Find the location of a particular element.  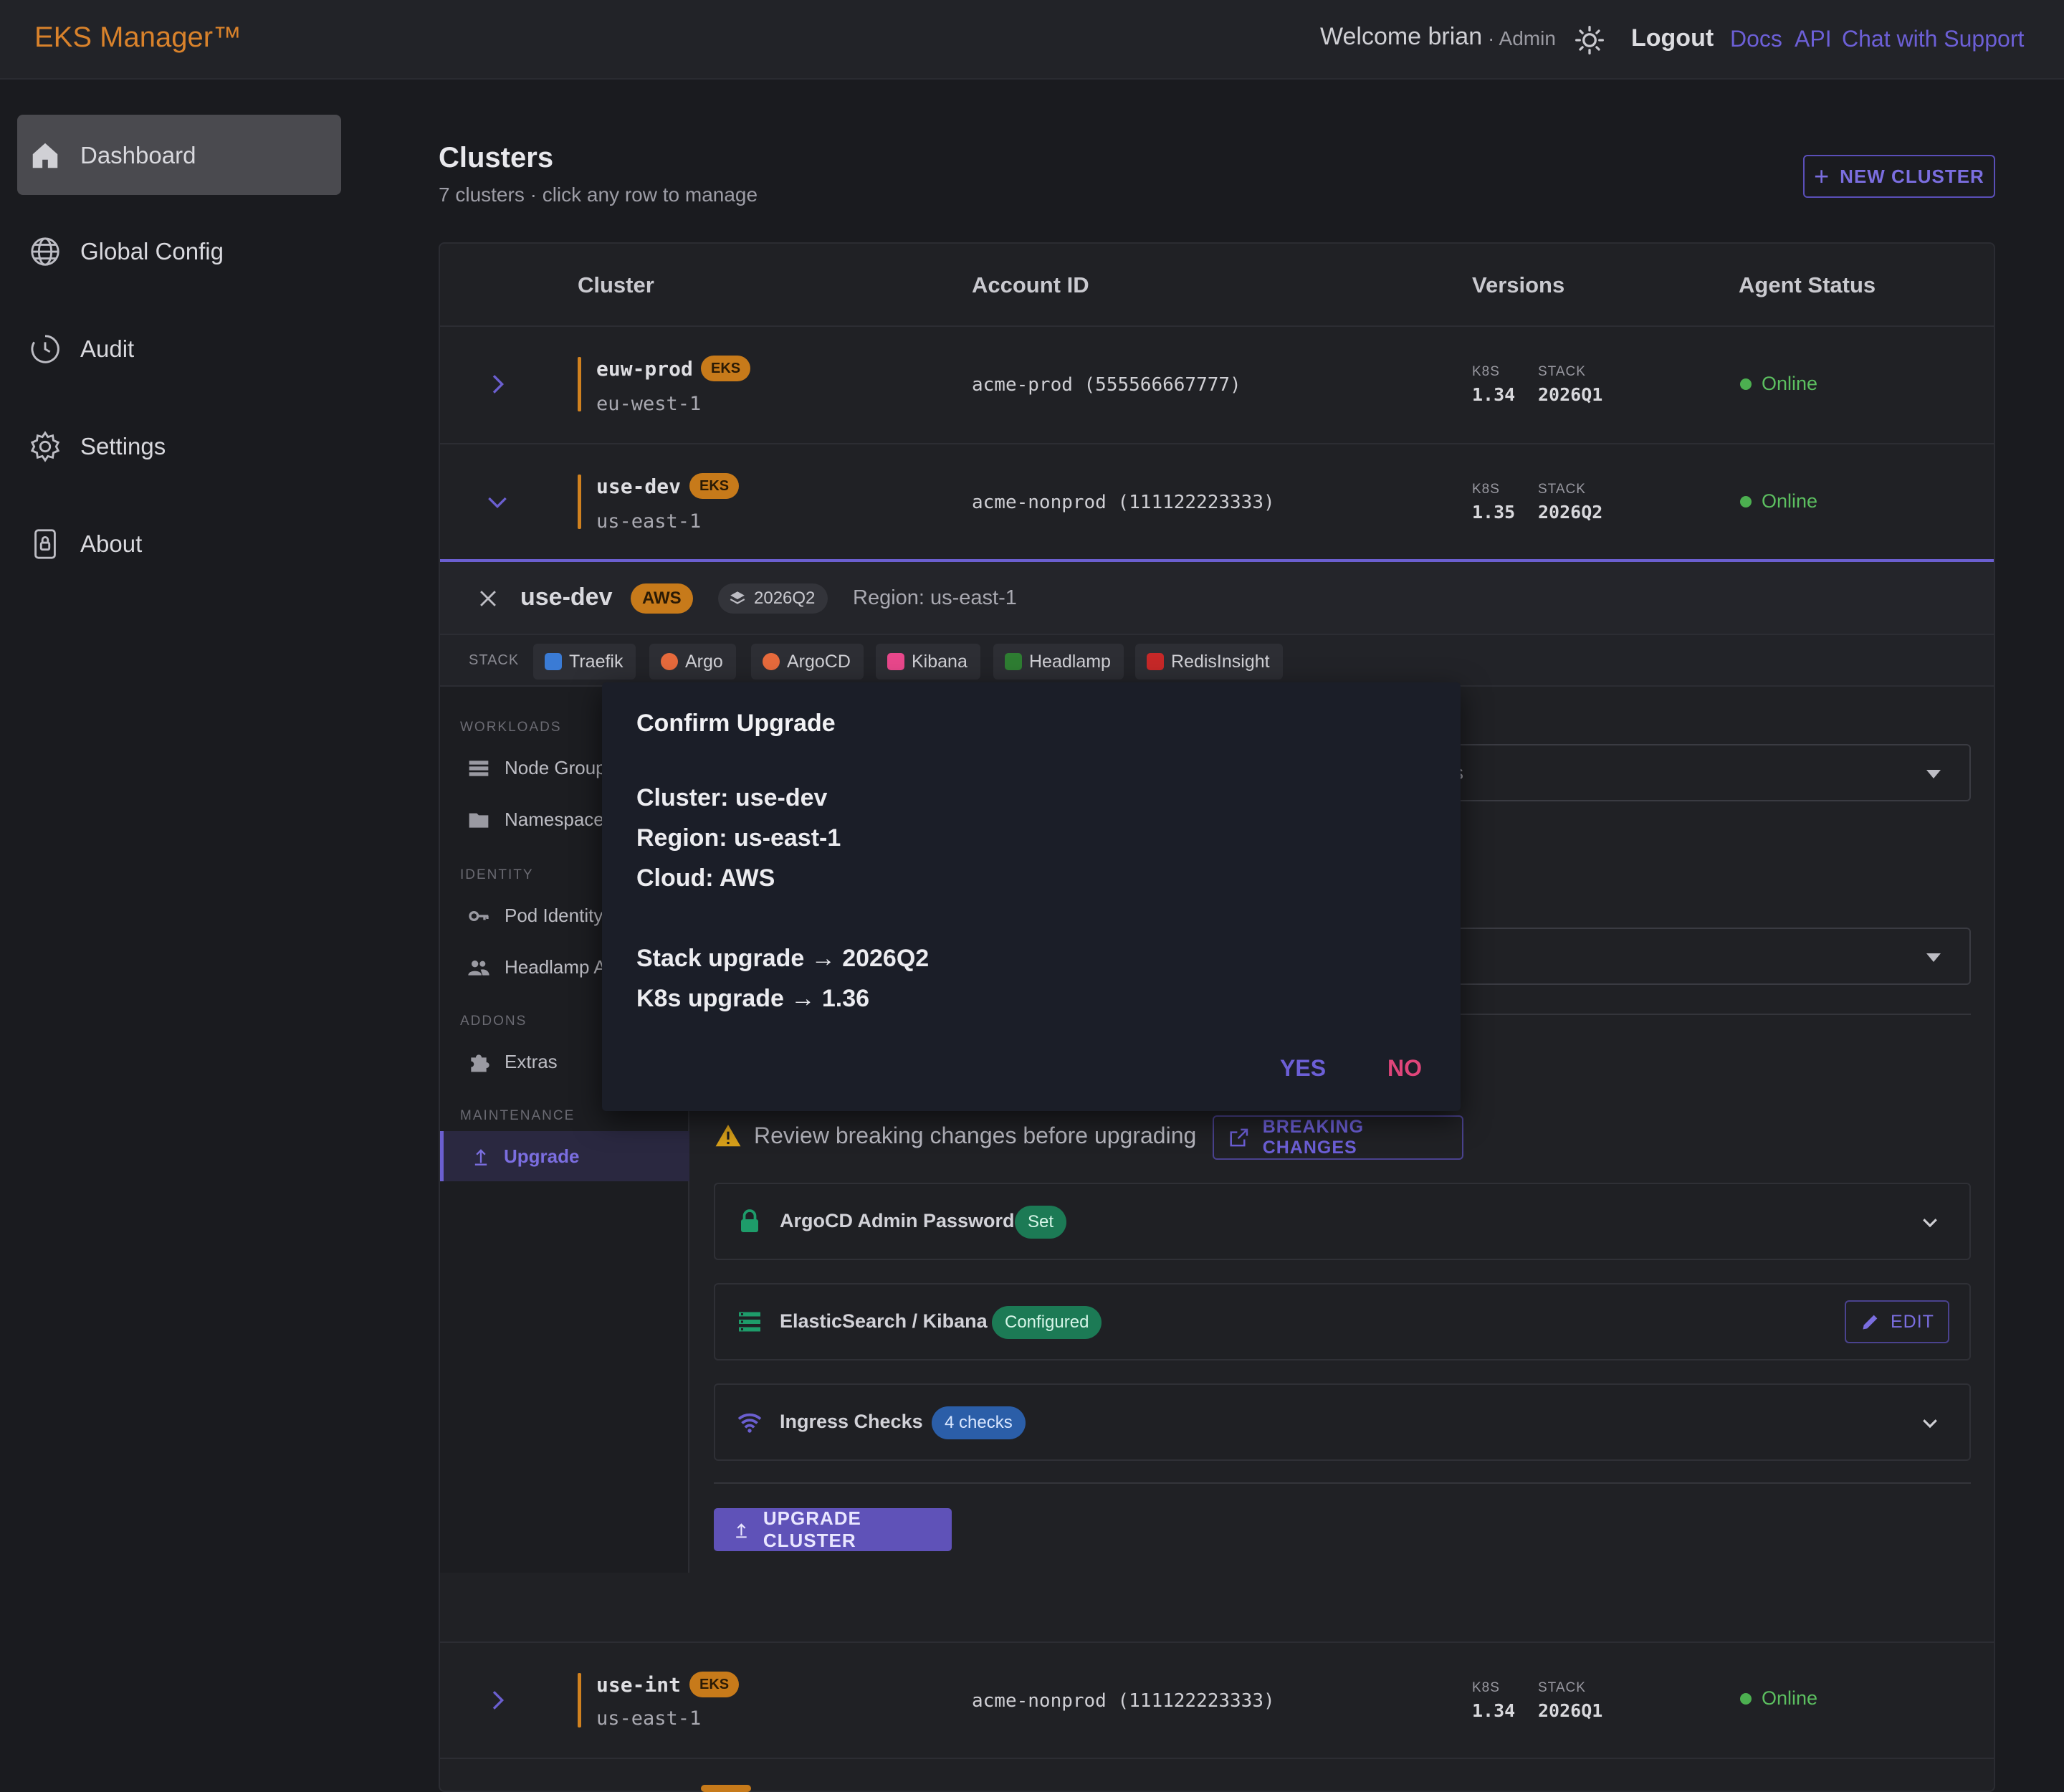

stack-chip-traefik: Traefik is located at coordinates (584, 662).